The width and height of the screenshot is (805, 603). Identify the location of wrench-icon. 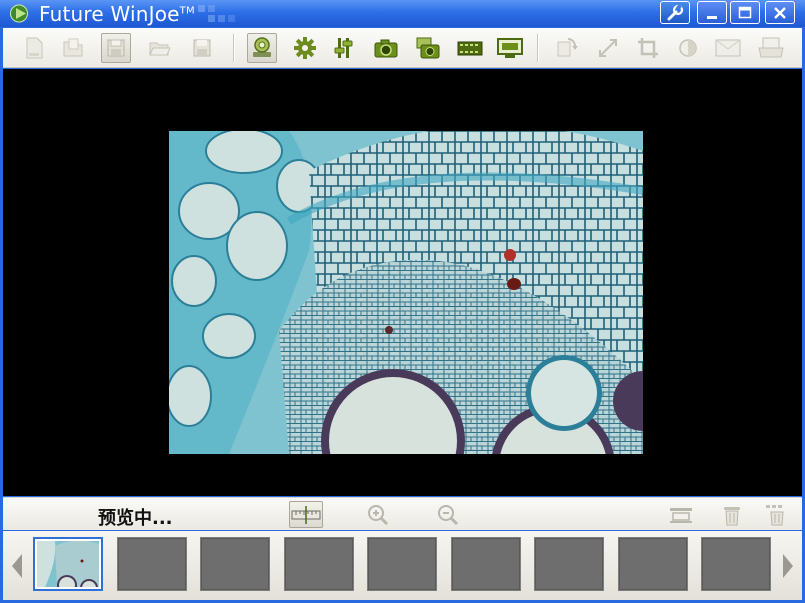
(675, 12).